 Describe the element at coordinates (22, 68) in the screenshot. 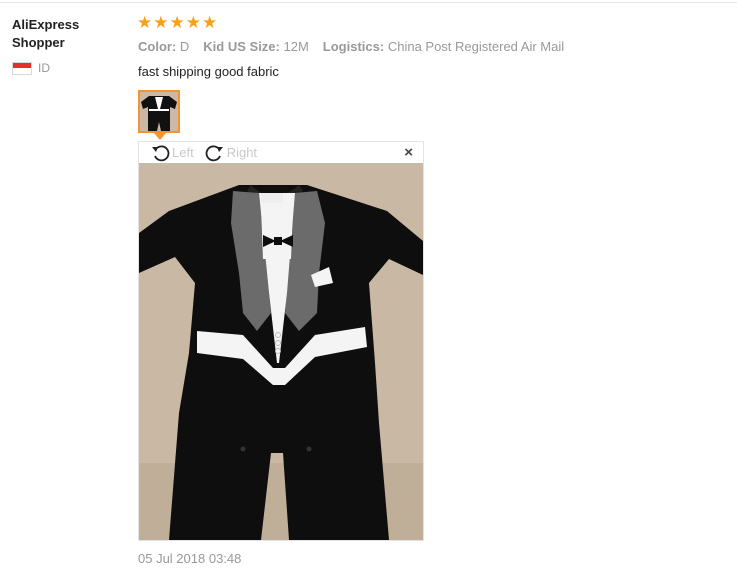

I see `indonesia-flag-icon` at that location.